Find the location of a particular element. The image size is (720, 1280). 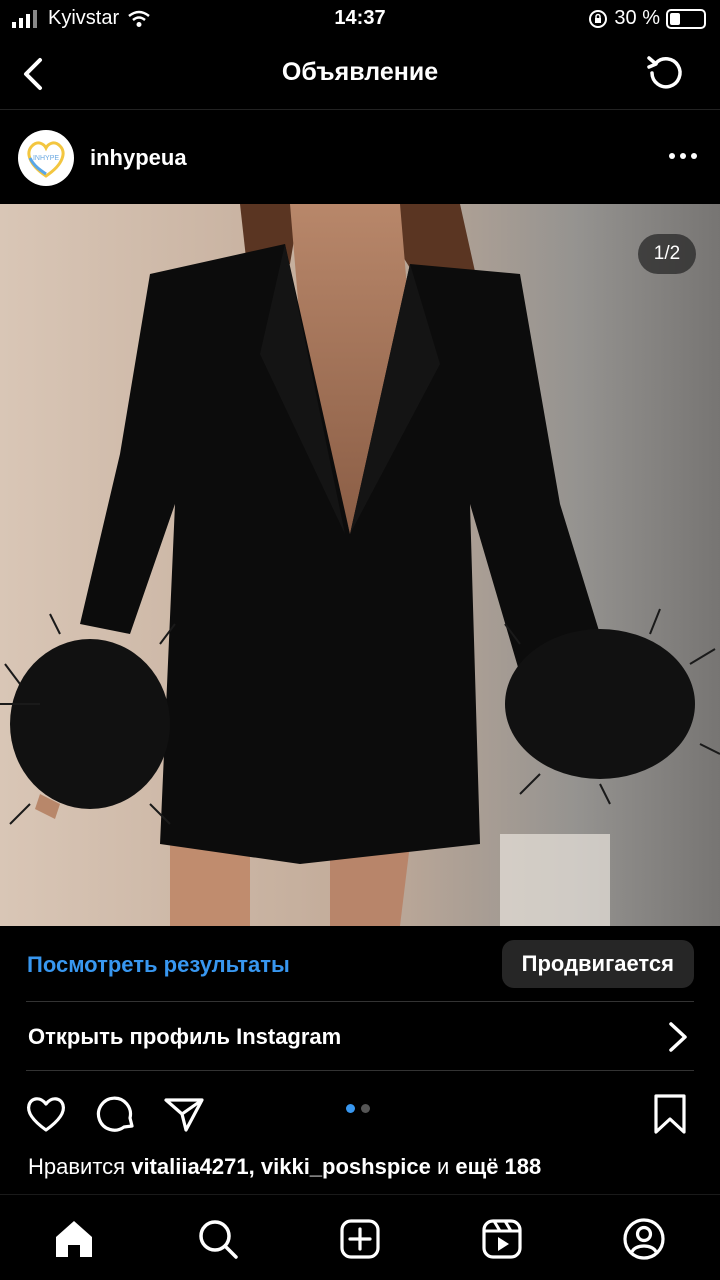

cta-row: Посмотреть результаты Продвигается is located at coordinates (360, 964).